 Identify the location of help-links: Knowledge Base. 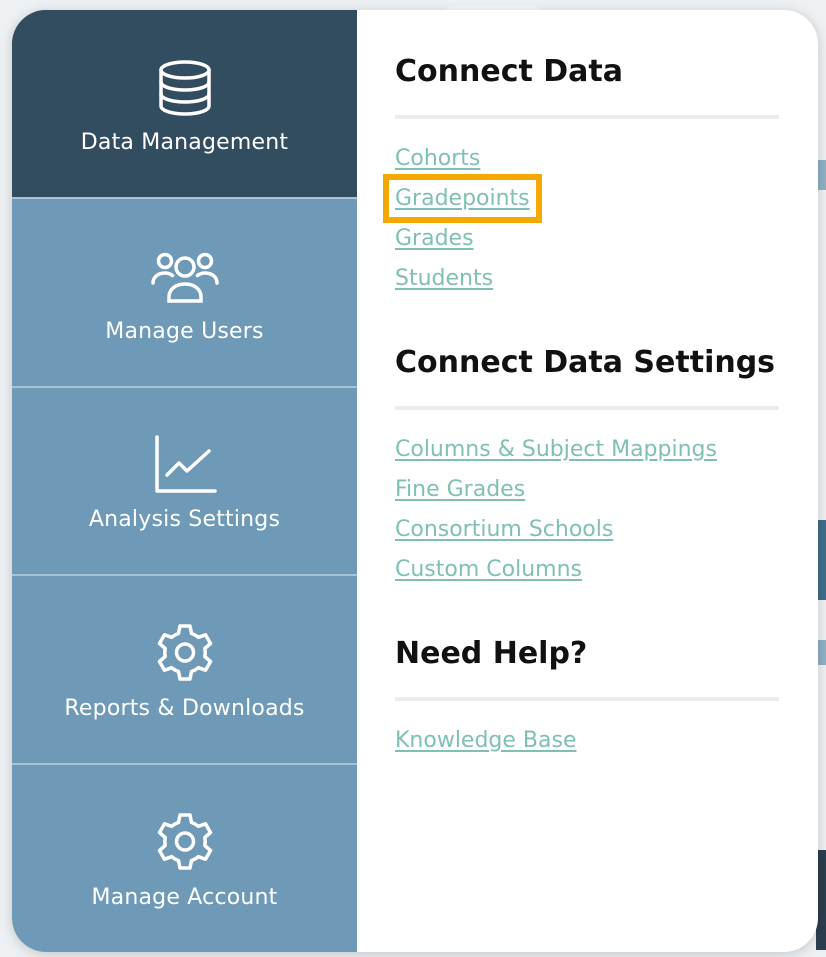
(587, 741).